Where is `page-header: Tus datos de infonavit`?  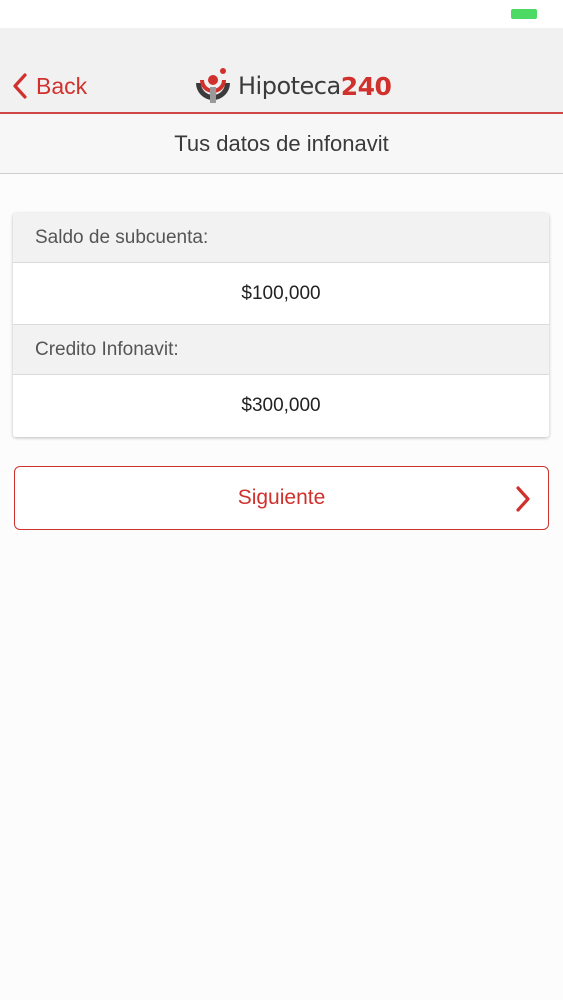
page-header: Tus datos de infonavit is located at coordinates (281, 144).